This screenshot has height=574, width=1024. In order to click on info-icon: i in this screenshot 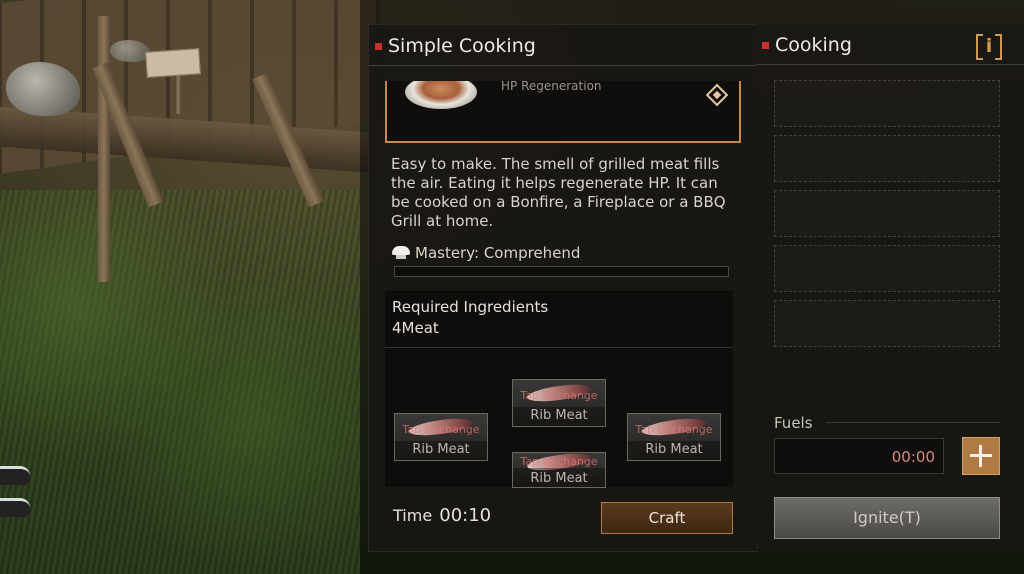, I will do `click(989, 47)`.